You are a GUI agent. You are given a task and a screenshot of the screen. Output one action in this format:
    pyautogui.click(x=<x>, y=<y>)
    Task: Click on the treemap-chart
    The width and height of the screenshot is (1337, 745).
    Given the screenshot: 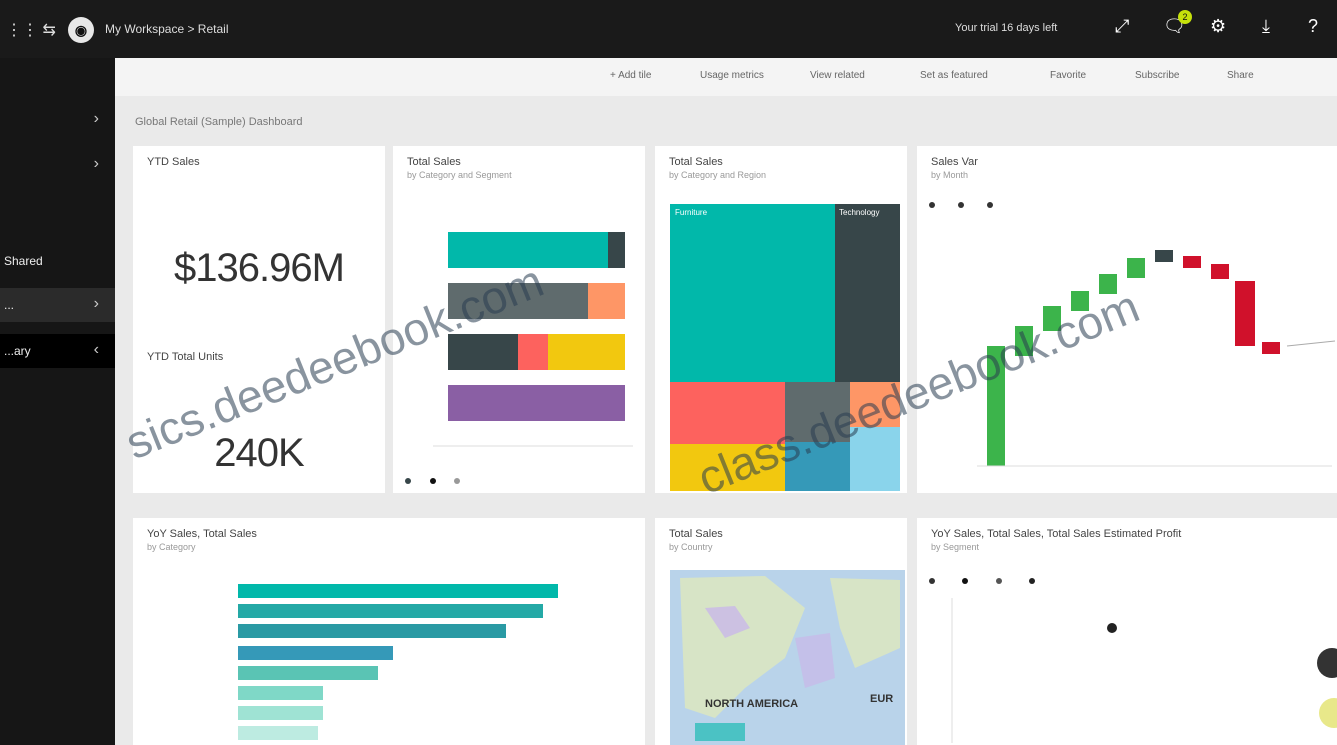 What is the action you would take?
    pyautogui.click(x=785, y=347)
    